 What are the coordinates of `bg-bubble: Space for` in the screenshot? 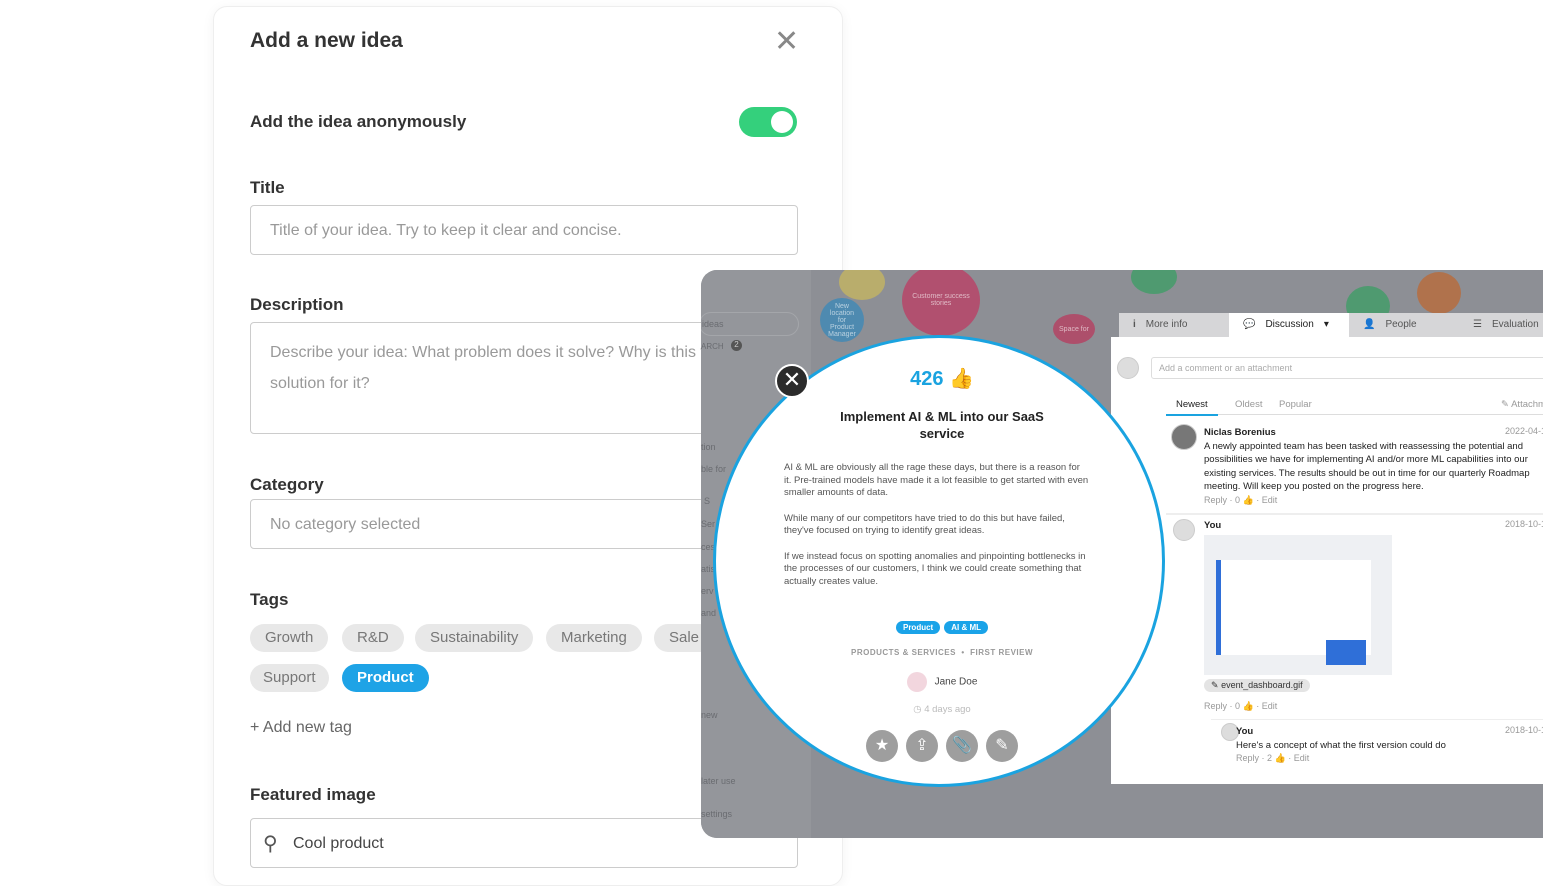 It's located at (1074, 329).